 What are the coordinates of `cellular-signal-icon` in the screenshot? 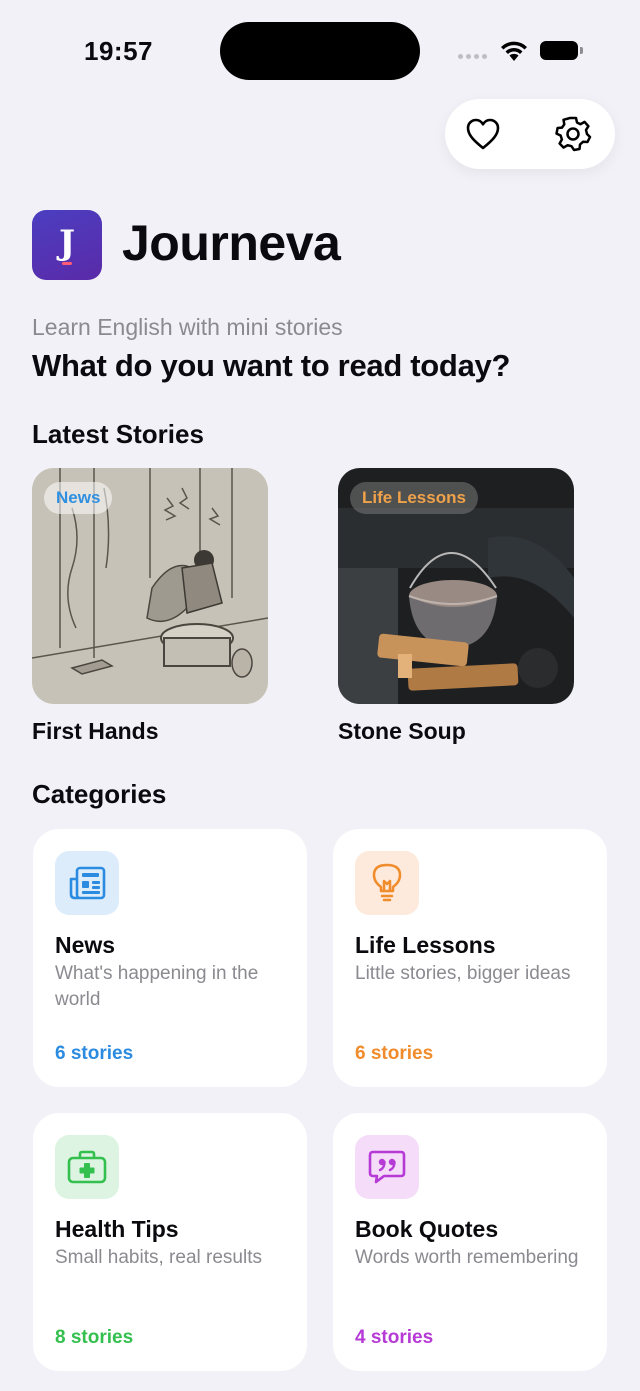 It's located at (472, 56).